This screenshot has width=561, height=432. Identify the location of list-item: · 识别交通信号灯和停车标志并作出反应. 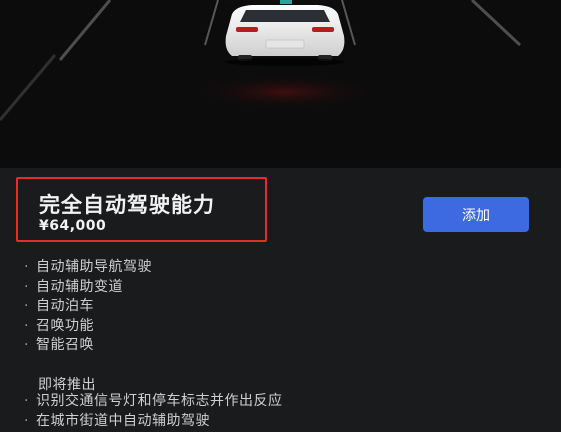
(153, 401).